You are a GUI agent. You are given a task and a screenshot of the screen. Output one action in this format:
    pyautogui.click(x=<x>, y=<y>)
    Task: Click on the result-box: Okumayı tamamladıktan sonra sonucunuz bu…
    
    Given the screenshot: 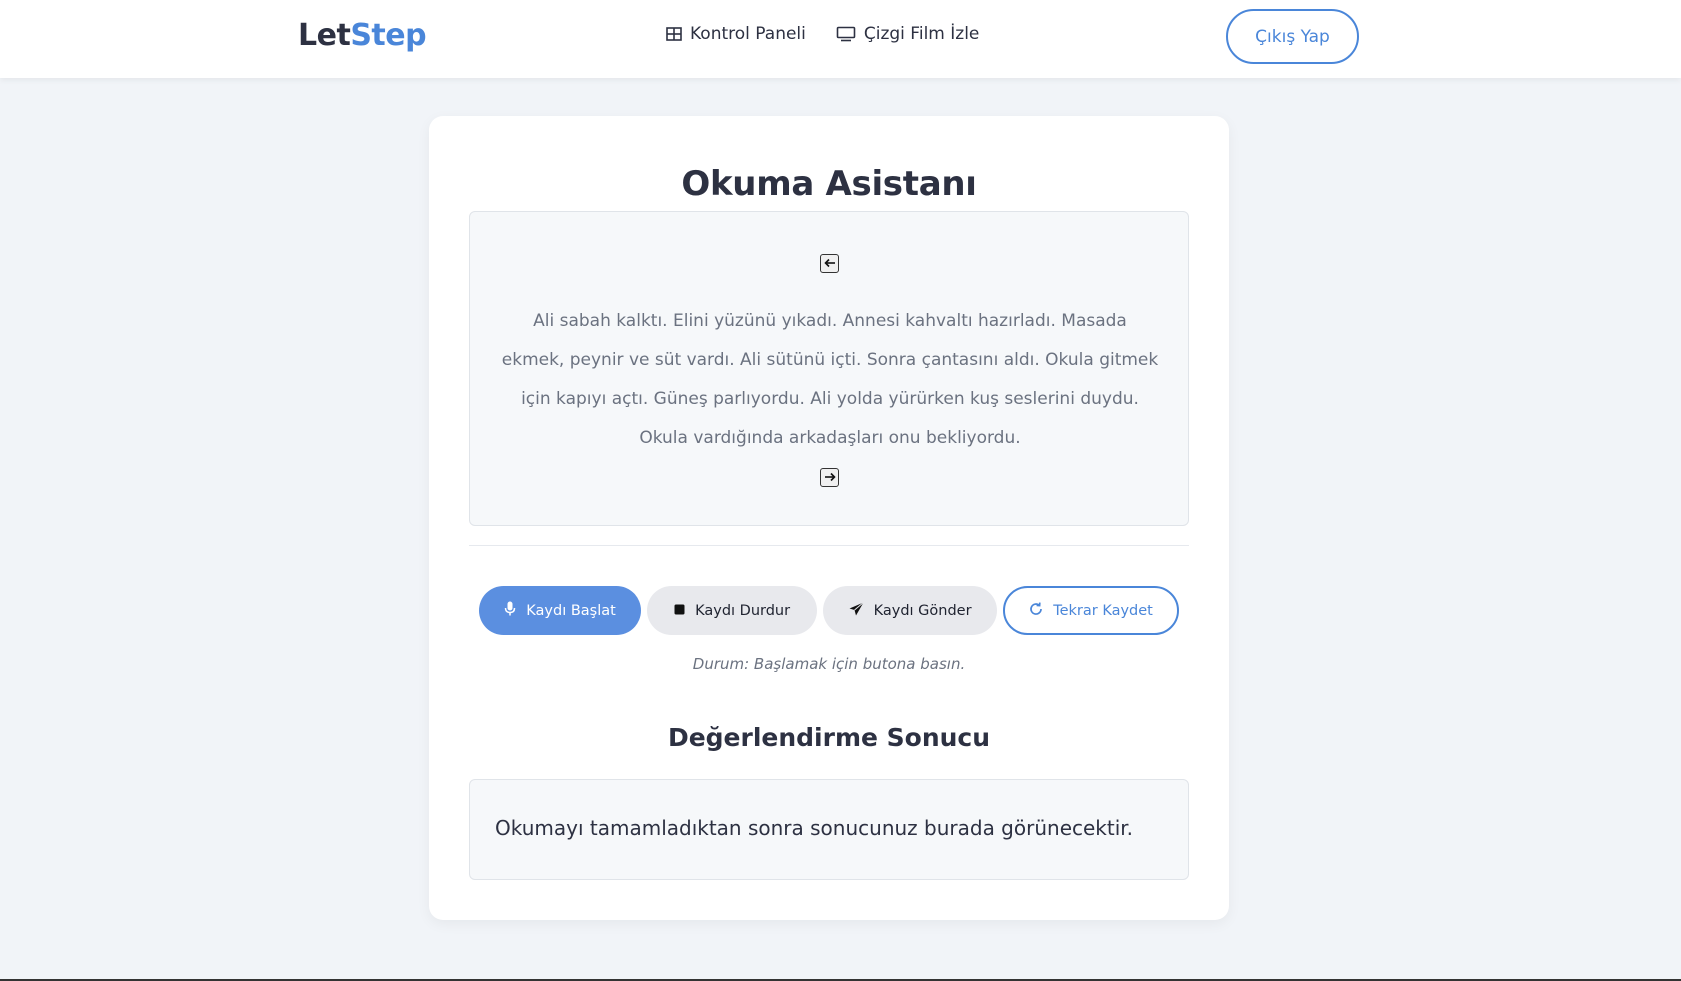 What is the action you would take?
    pyautogui.click(x=829, y=829)
    